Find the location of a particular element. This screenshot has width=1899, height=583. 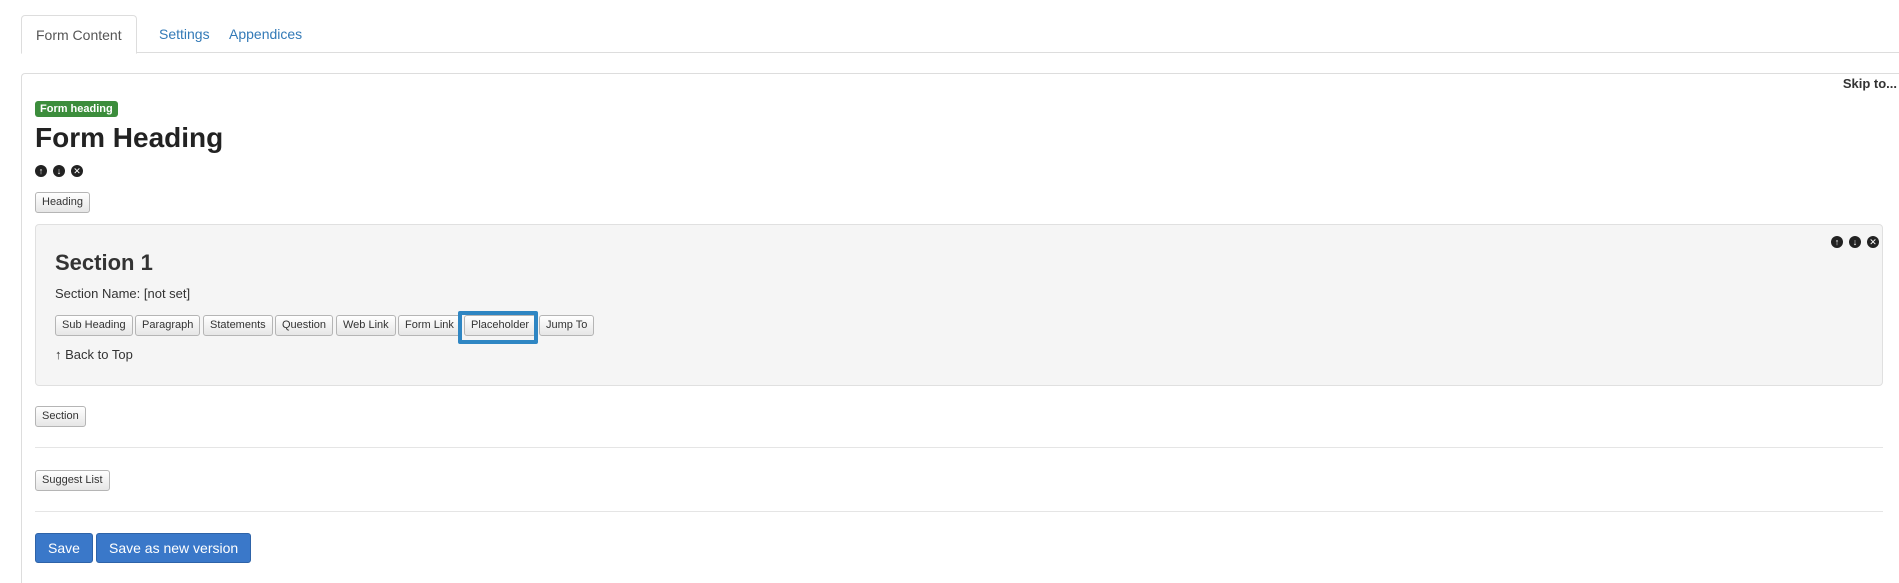

move-up-icon: ↑ is located at coordinates (41, 171).